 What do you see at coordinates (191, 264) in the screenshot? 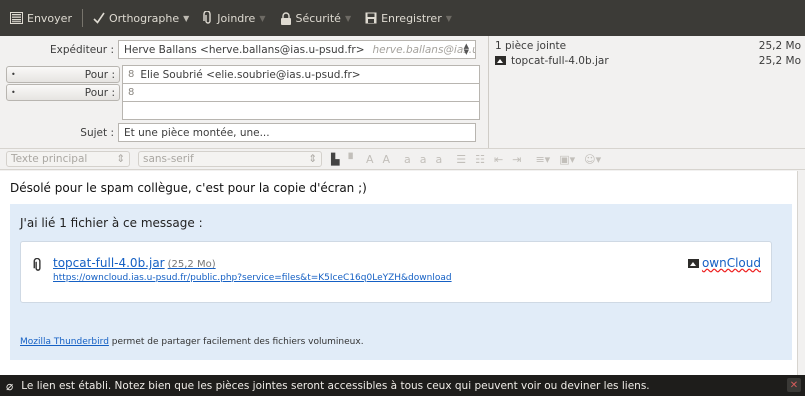
I see `filelink-file-size: (25,2 Mo)` at bounding box center [191, 264].